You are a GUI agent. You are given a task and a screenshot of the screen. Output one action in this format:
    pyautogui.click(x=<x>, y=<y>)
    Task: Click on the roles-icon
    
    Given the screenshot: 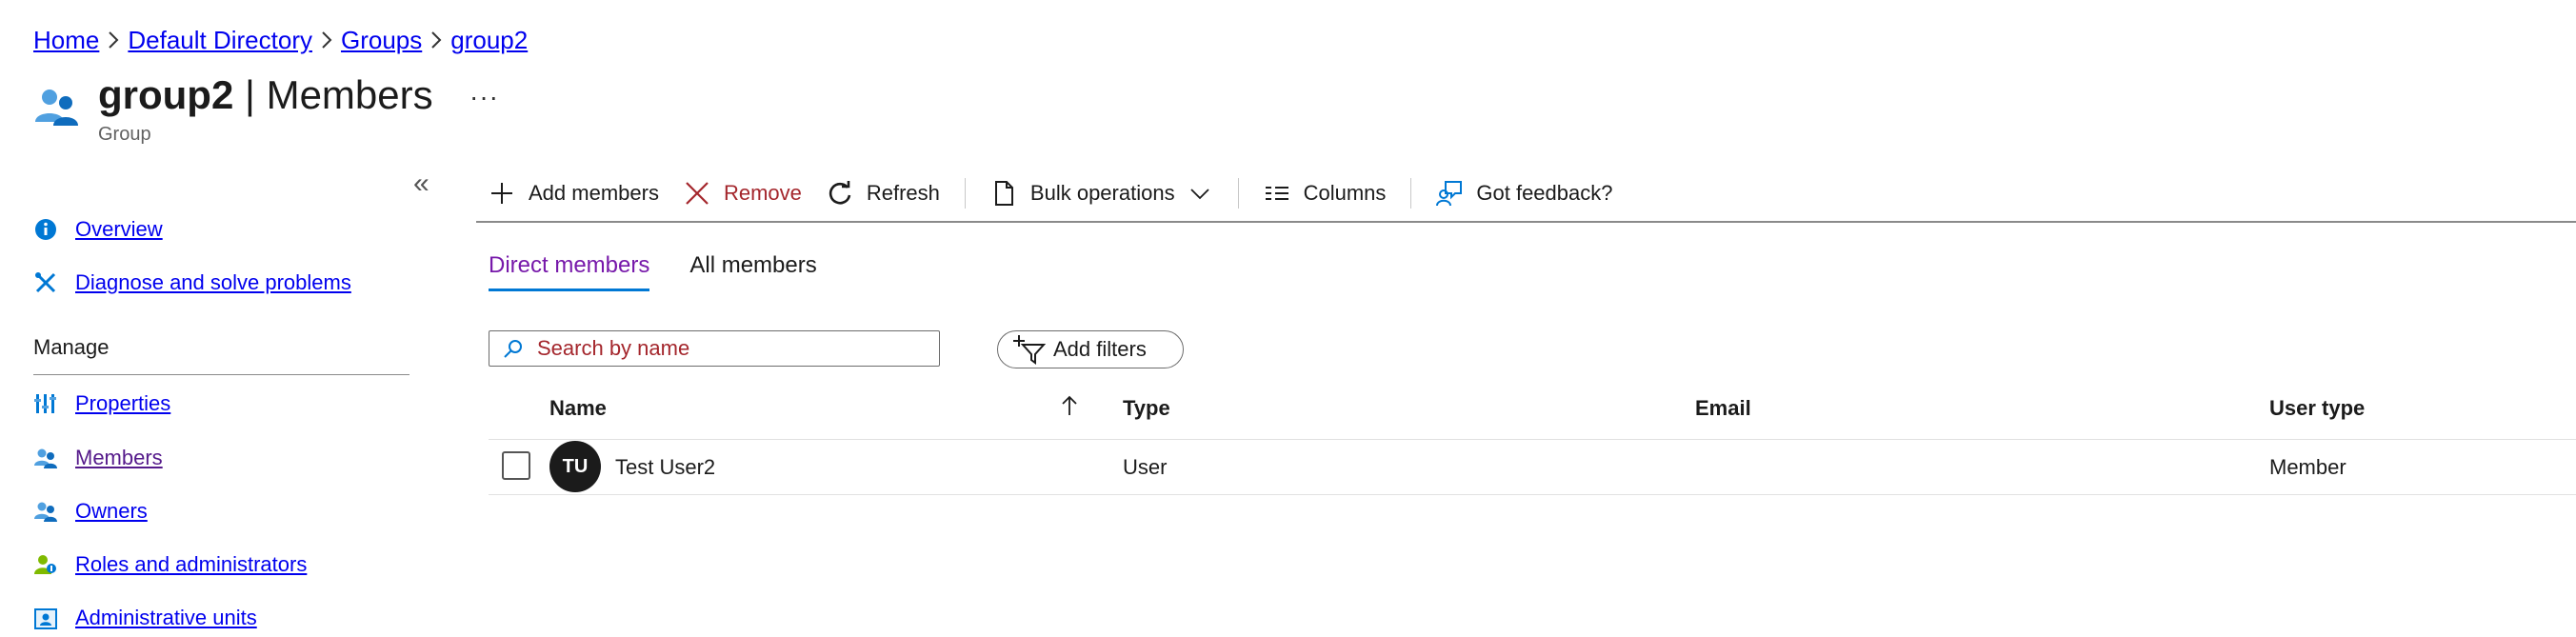 What is the action you would take?
    pyautogui.click(x=45, y=565)
    